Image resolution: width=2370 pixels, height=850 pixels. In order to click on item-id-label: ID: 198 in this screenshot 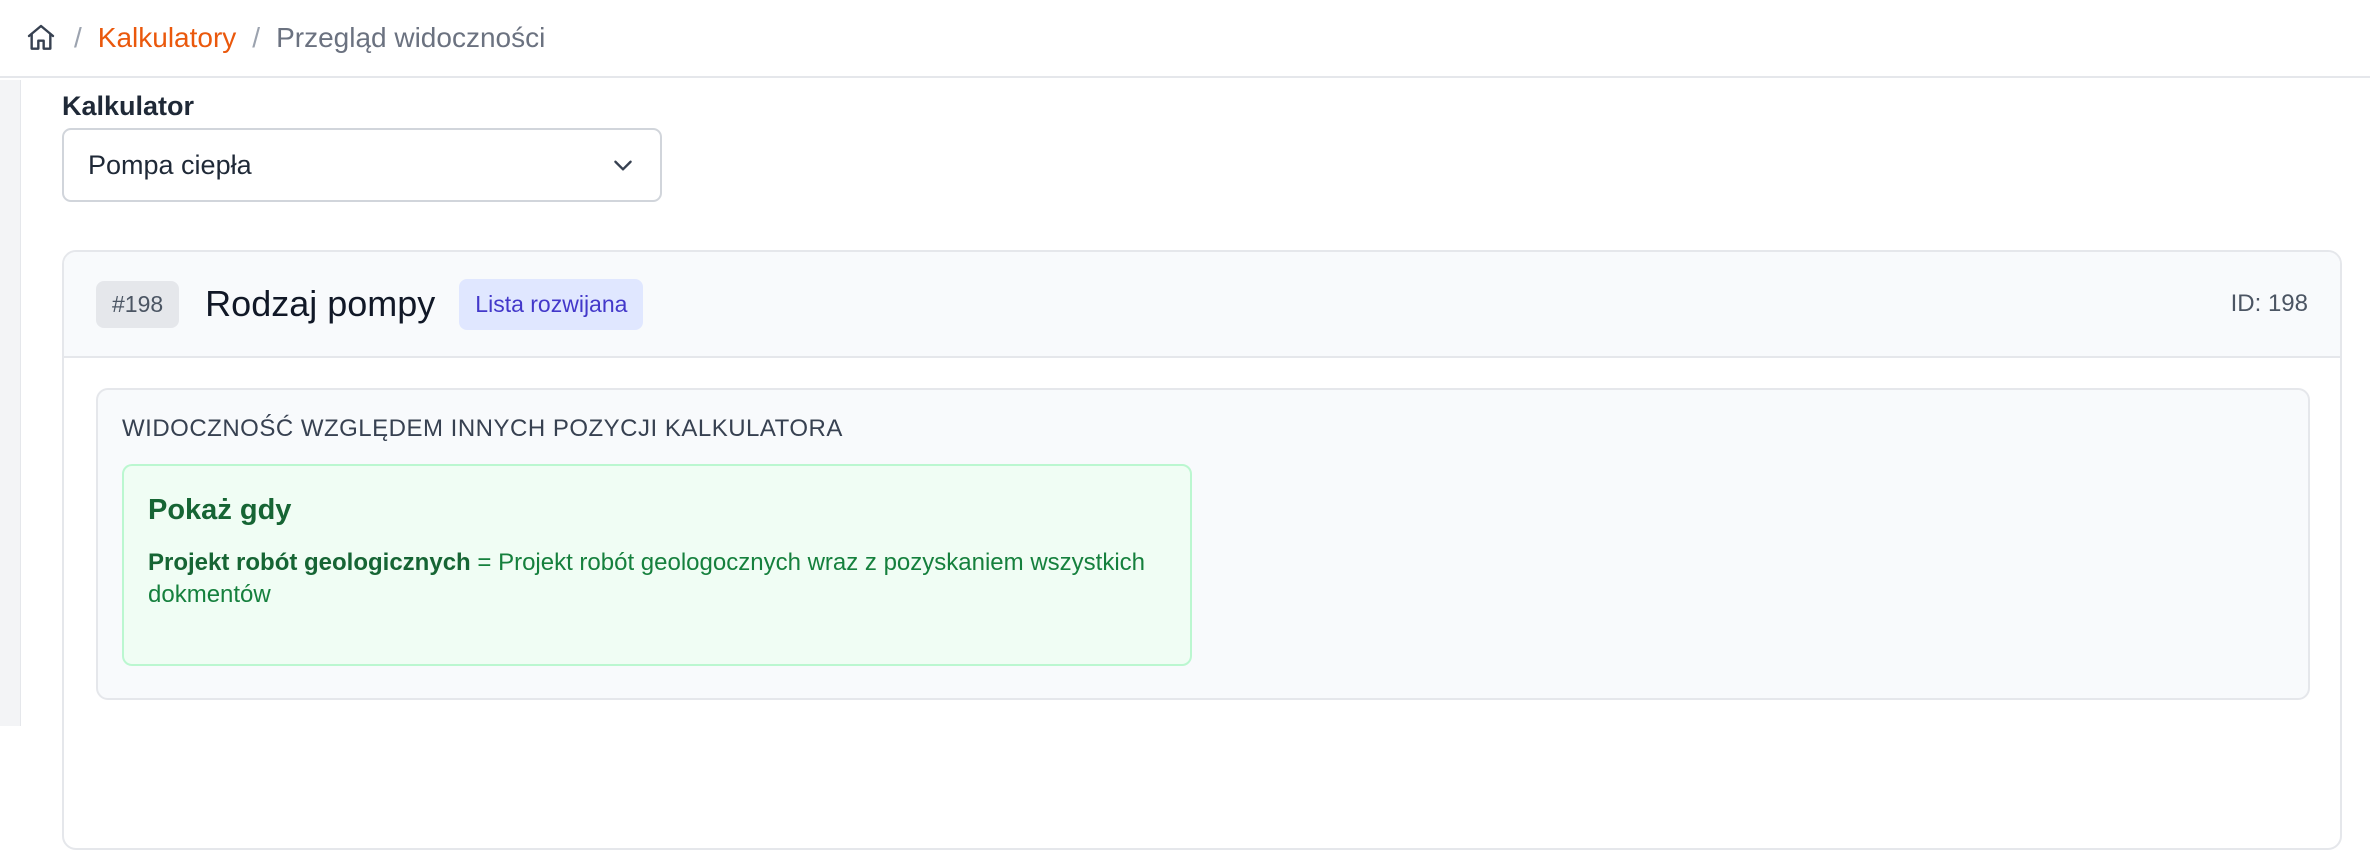, I will do `click(2269, 303)`.